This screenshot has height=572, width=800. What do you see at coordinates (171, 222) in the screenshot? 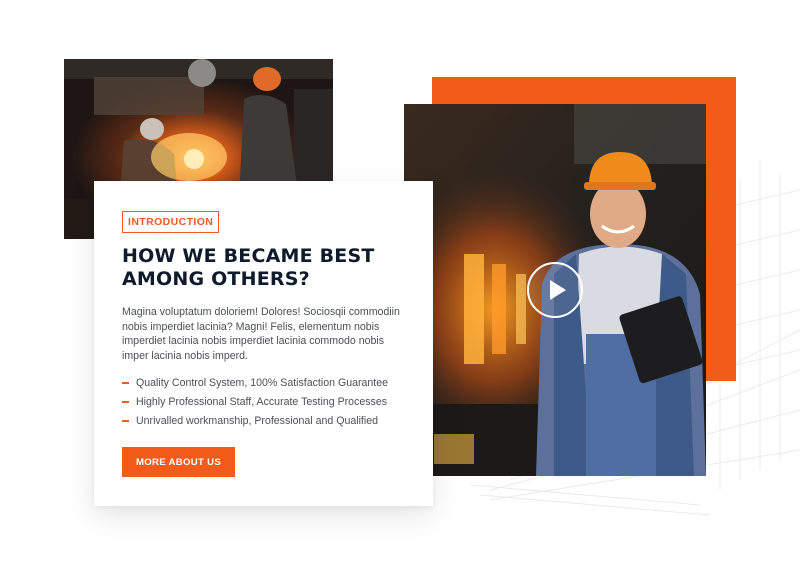
I see `introduction-badge: INTRODUCTION` at bounding box center [171, 222].